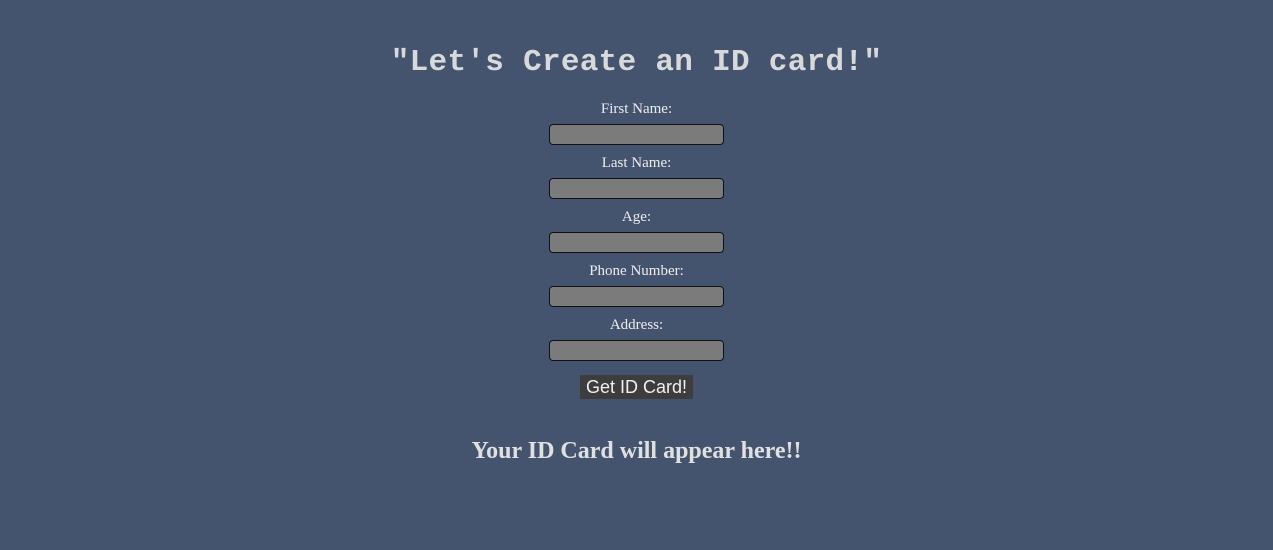 This screenshot has height=550, width=1273. I want to click on submit-row: Get ID Card!, so click(636, 387).